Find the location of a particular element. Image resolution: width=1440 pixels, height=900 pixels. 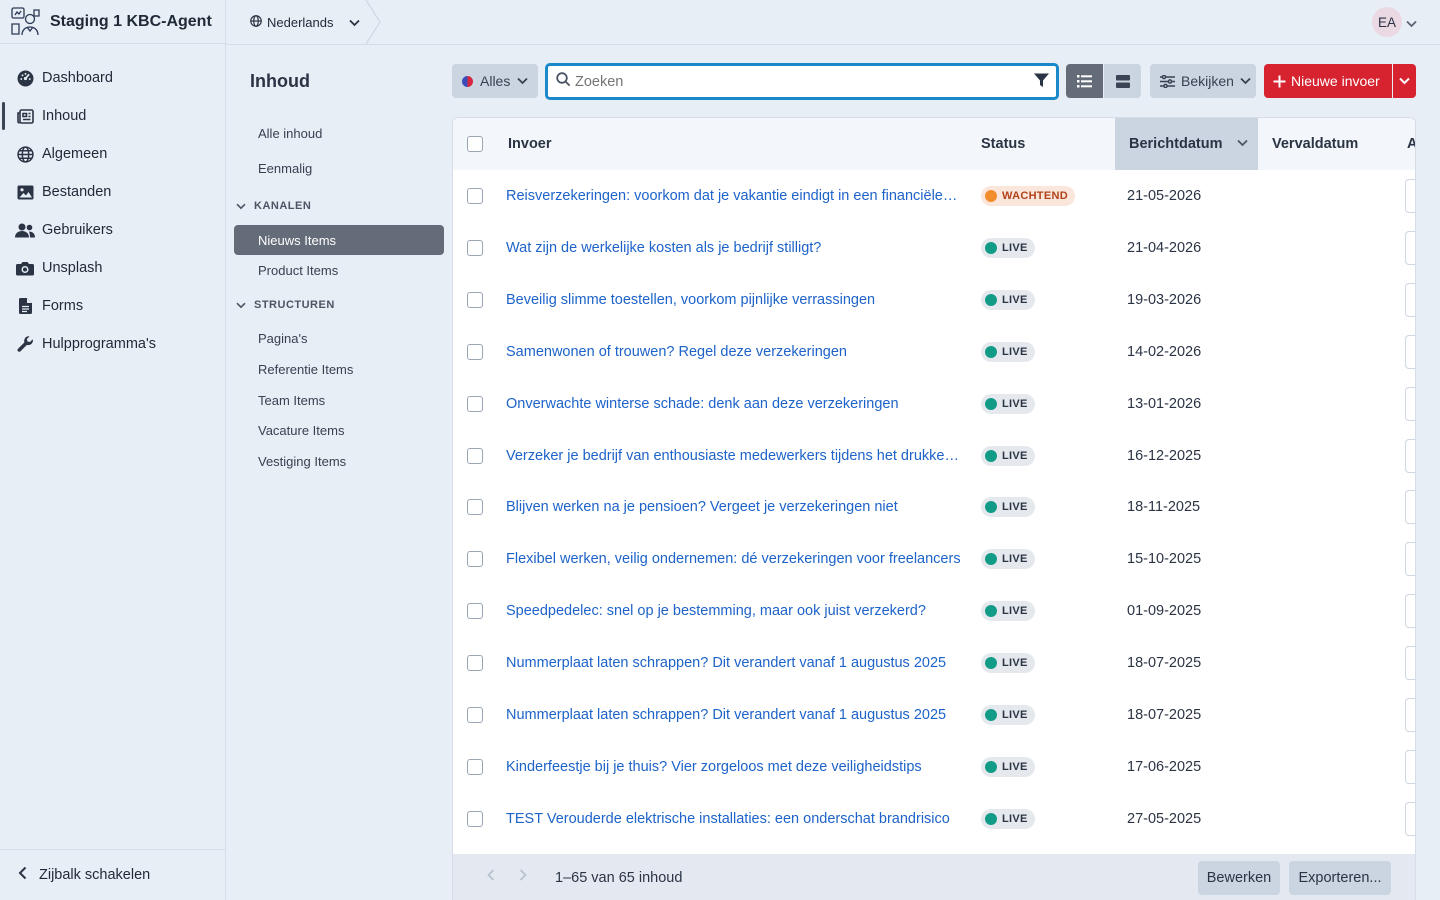

column-header-entry: Invoer is located at coordinates (530, 144).